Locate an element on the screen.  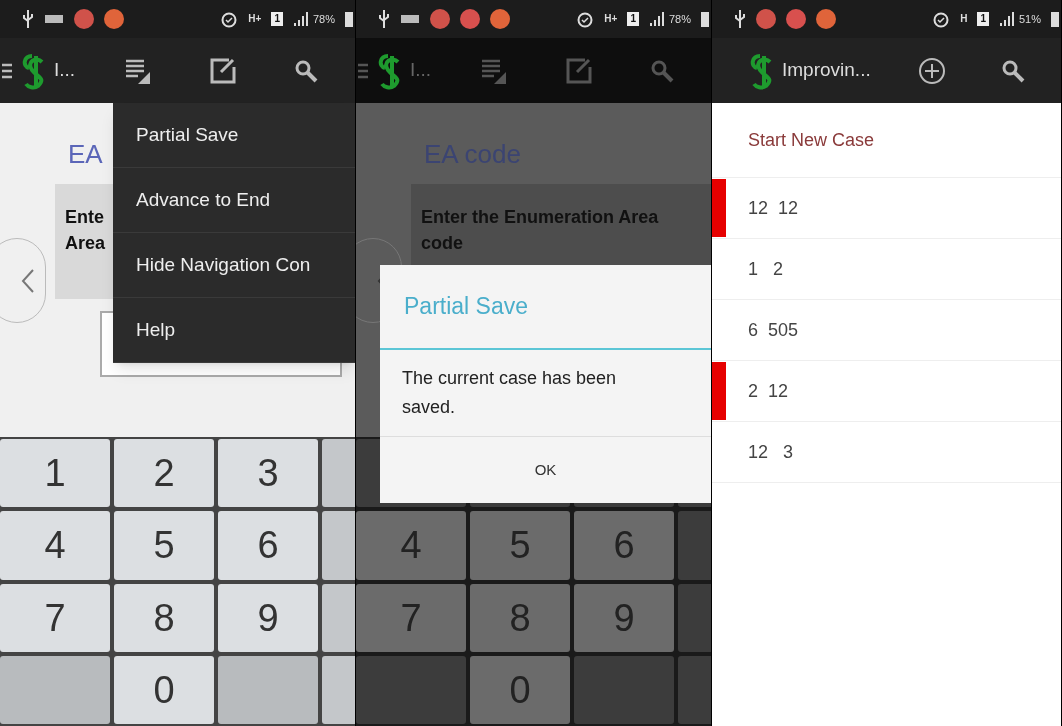
digit-key: 8 is located at coordinates (164, 617).